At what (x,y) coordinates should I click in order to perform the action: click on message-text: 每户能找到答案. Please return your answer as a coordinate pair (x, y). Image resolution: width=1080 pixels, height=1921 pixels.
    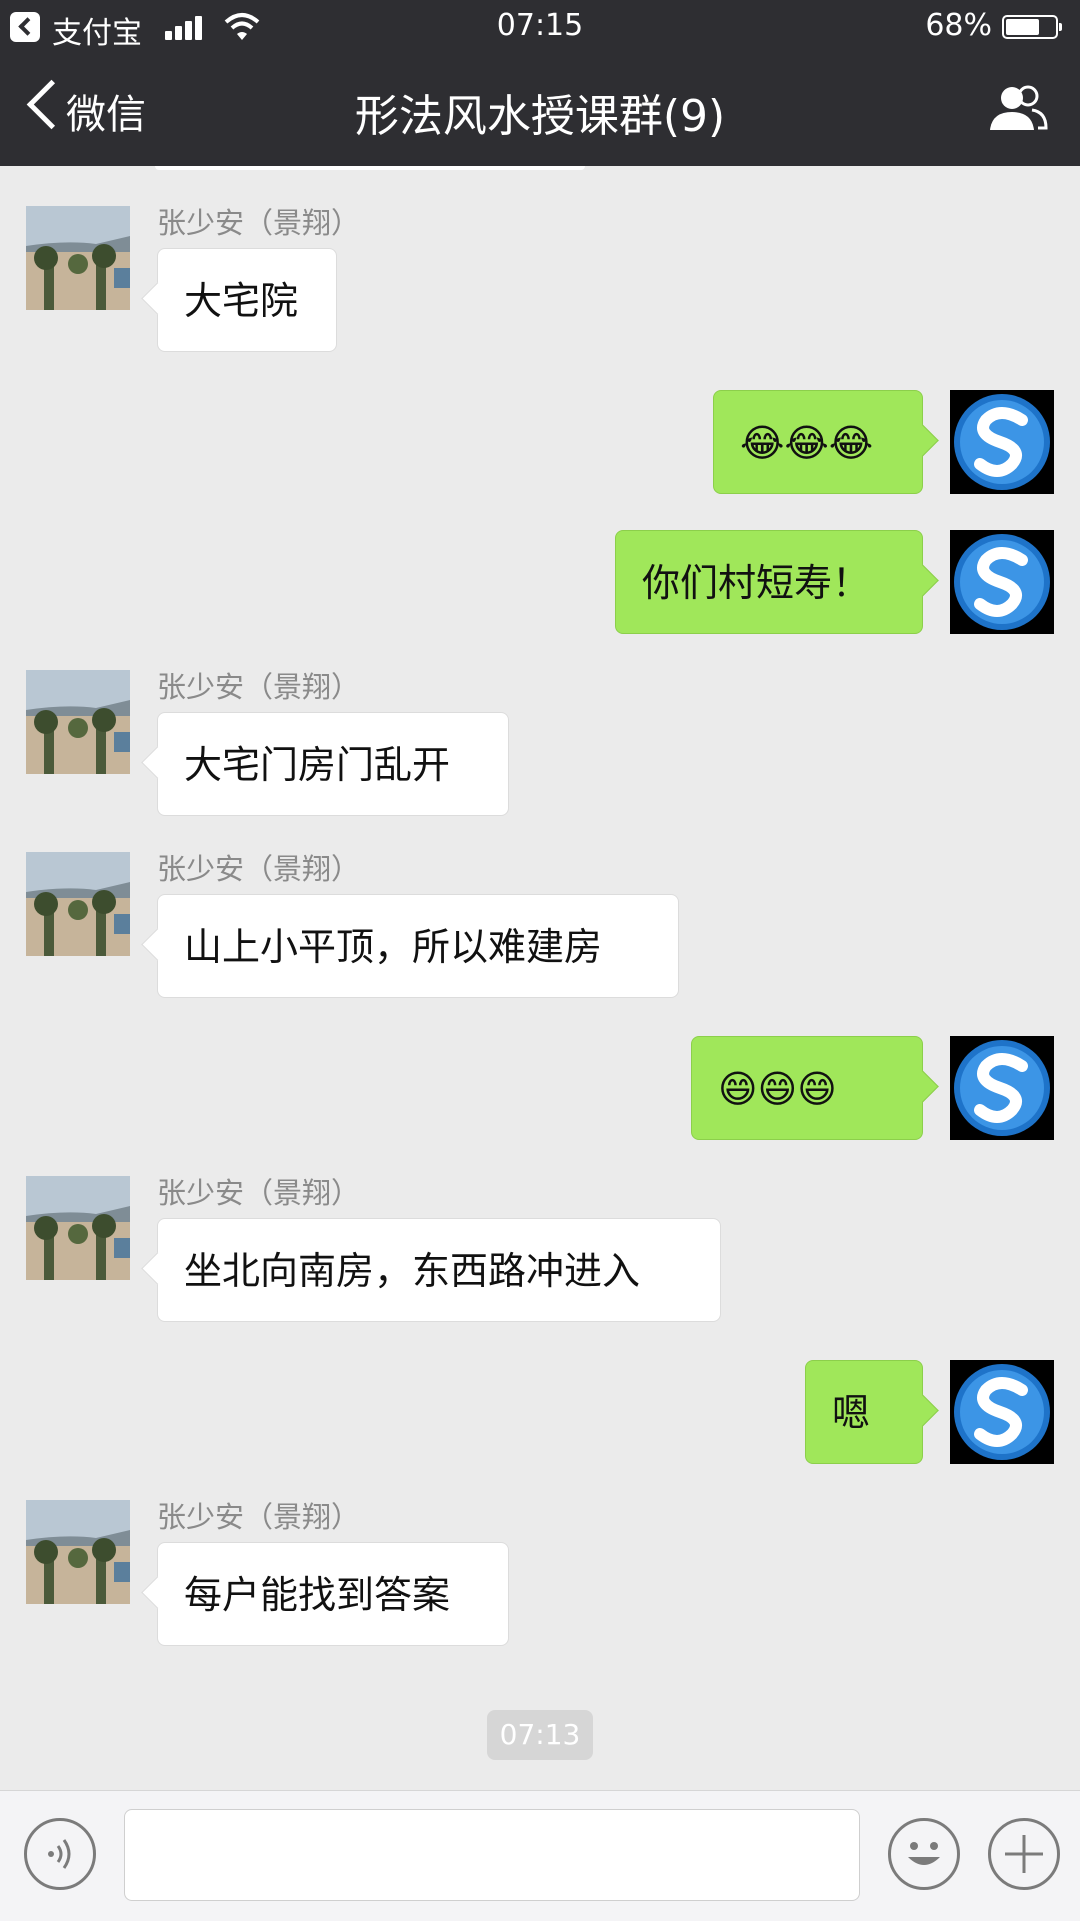
    Looking at the image, I should click on (317, 1595).